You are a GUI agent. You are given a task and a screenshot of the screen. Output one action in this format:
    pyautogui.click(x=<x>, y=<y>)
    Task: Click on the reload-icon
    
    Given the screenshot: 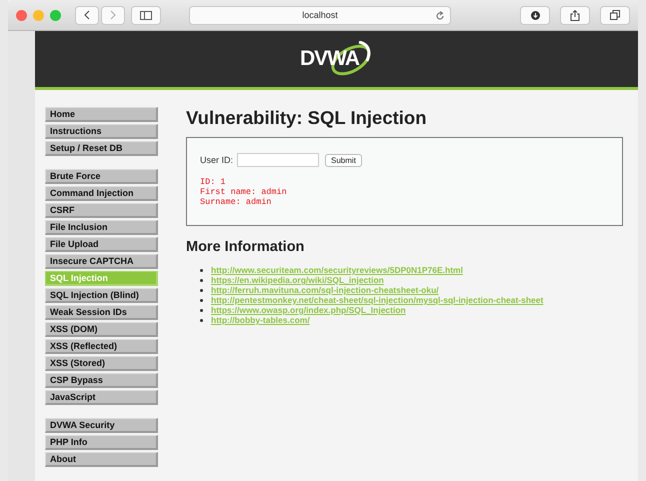 What is the action you would take?
    pyautogui.click(x=440, y=15)
    